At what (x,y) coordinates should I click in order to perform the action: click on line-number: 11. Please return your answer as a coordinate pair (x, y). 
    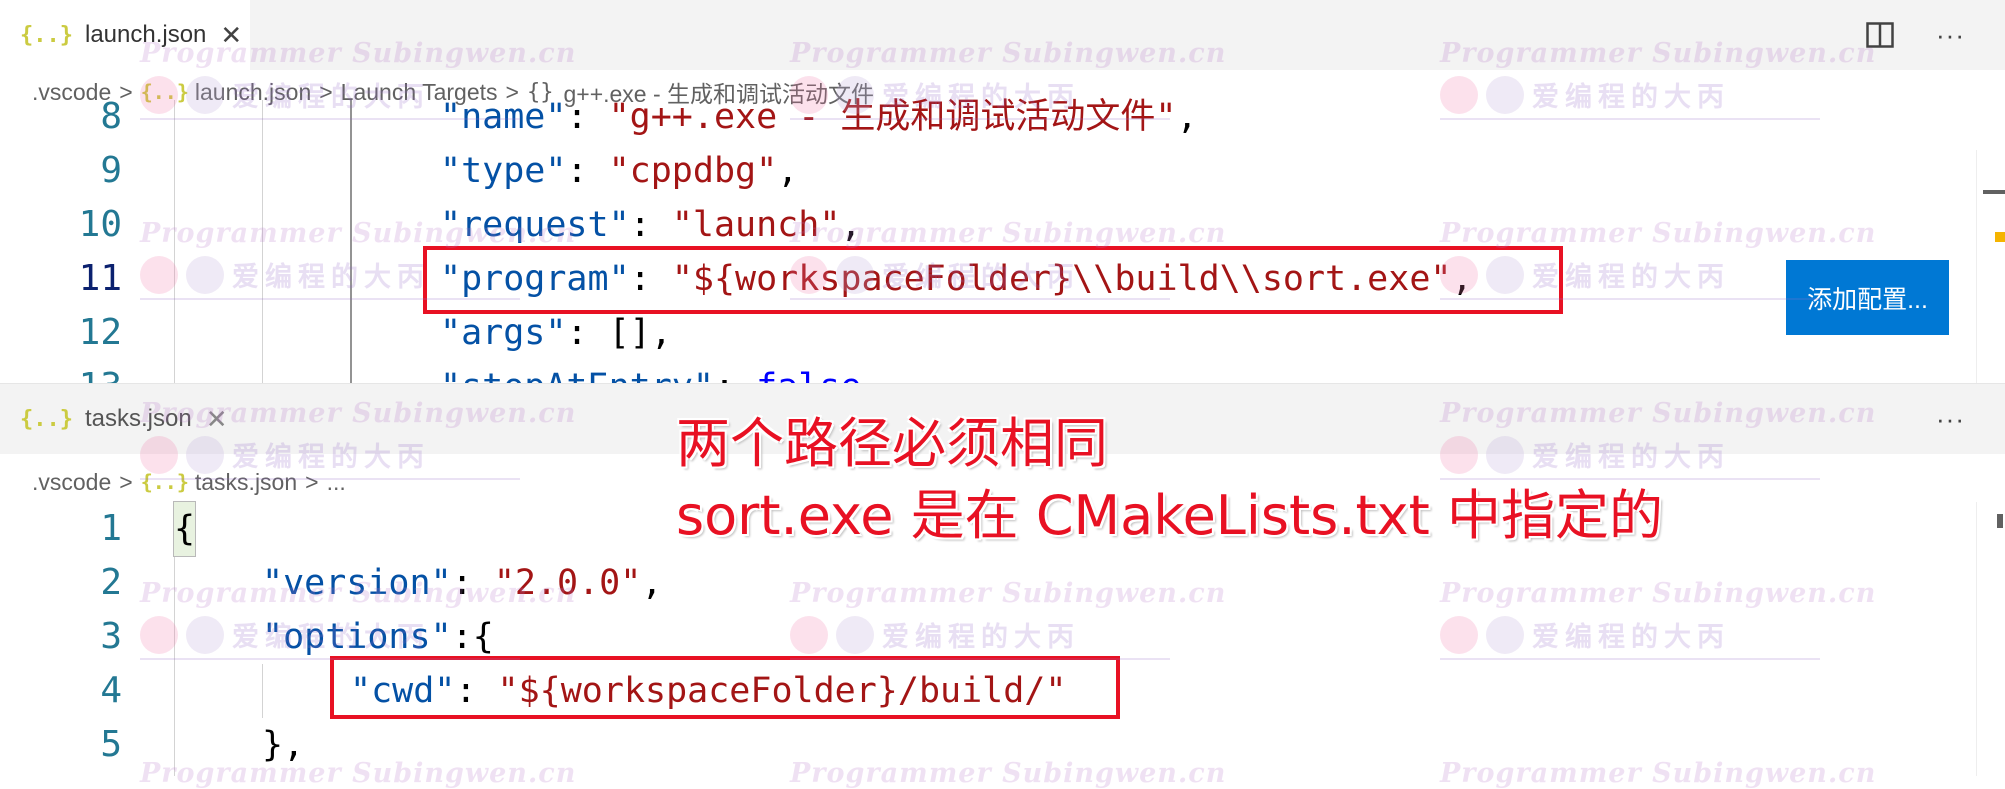
    Looking at the image, I should click on (100, 278).